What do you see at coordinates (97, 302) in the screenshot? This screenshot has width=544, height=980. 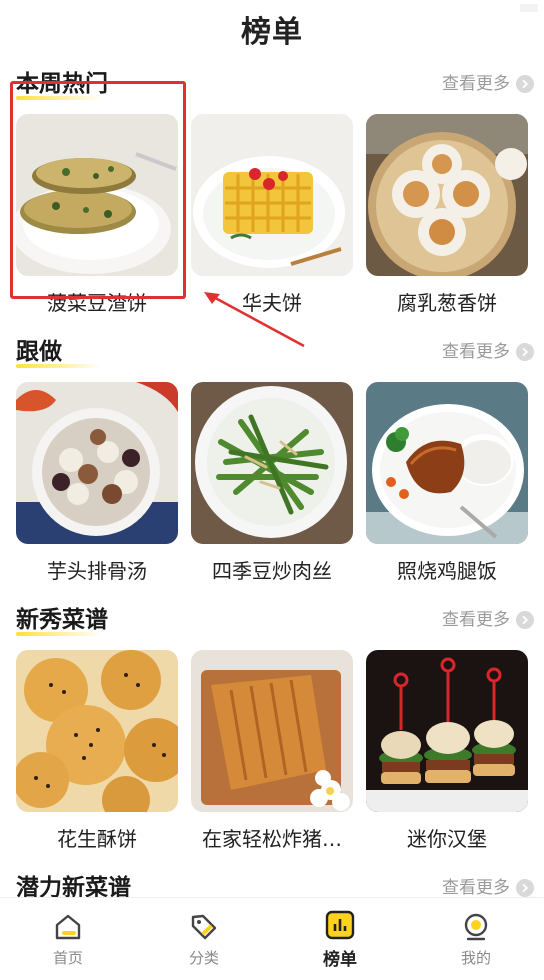 I see `recipe-title: 菠菜豆渣饼` at bounding box center [97, 302].